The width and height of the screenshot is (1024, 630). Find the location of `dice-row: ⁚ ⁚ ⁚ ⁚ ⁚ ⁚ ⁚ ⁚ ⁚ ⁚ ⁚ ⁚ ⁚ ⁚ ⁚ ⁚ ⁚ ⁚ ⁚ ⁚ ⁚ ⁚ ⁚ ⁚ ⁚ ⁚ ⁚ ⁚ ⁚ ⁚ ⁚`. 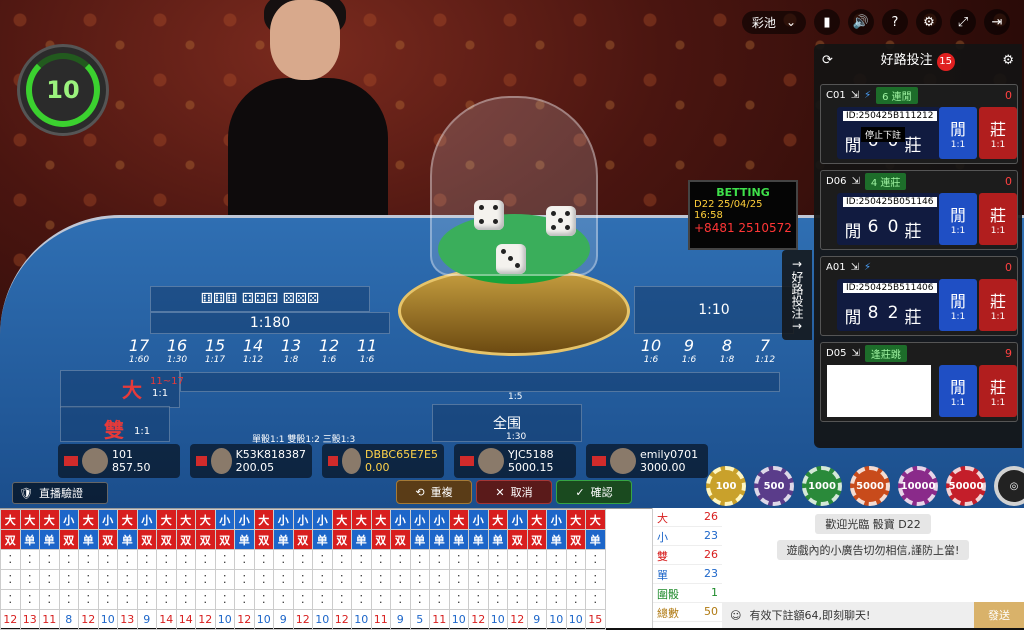

dice-row: ⁚ ⁚ ⁚ ⁚ ⁚ ⁚ ⁚ ⁚ ⁚ ⁚ ⁚ ⁚ ⁚ ⁚ ⁚ ⁚ ⁚ ⁚ ⁚ ⁚ ⁚ ⁚ ⁚ ⁚ ⁚ ⁚ ⁚ ⁚ ⁚ ⁚ ⁚ is located at coordinates (303, 599).